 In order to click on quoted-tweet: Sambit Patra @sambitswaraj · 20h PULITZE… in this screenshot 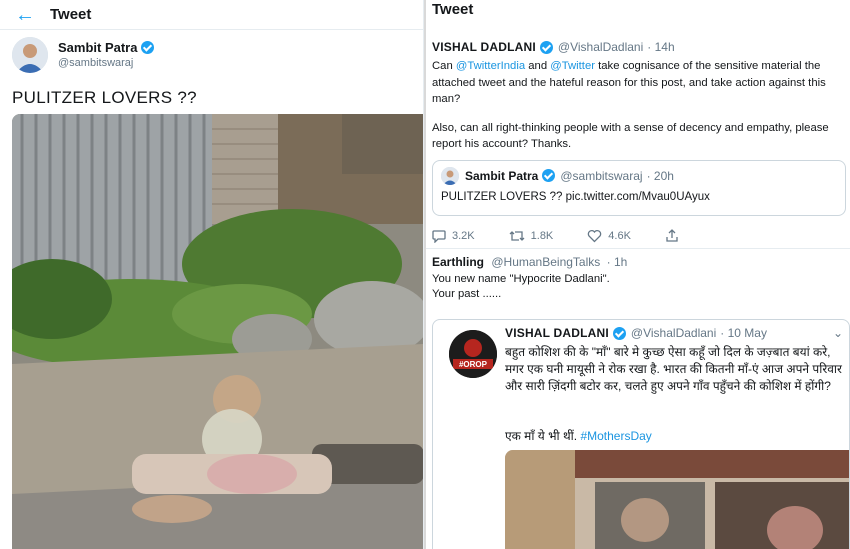, I will do `click(639, 187)`.